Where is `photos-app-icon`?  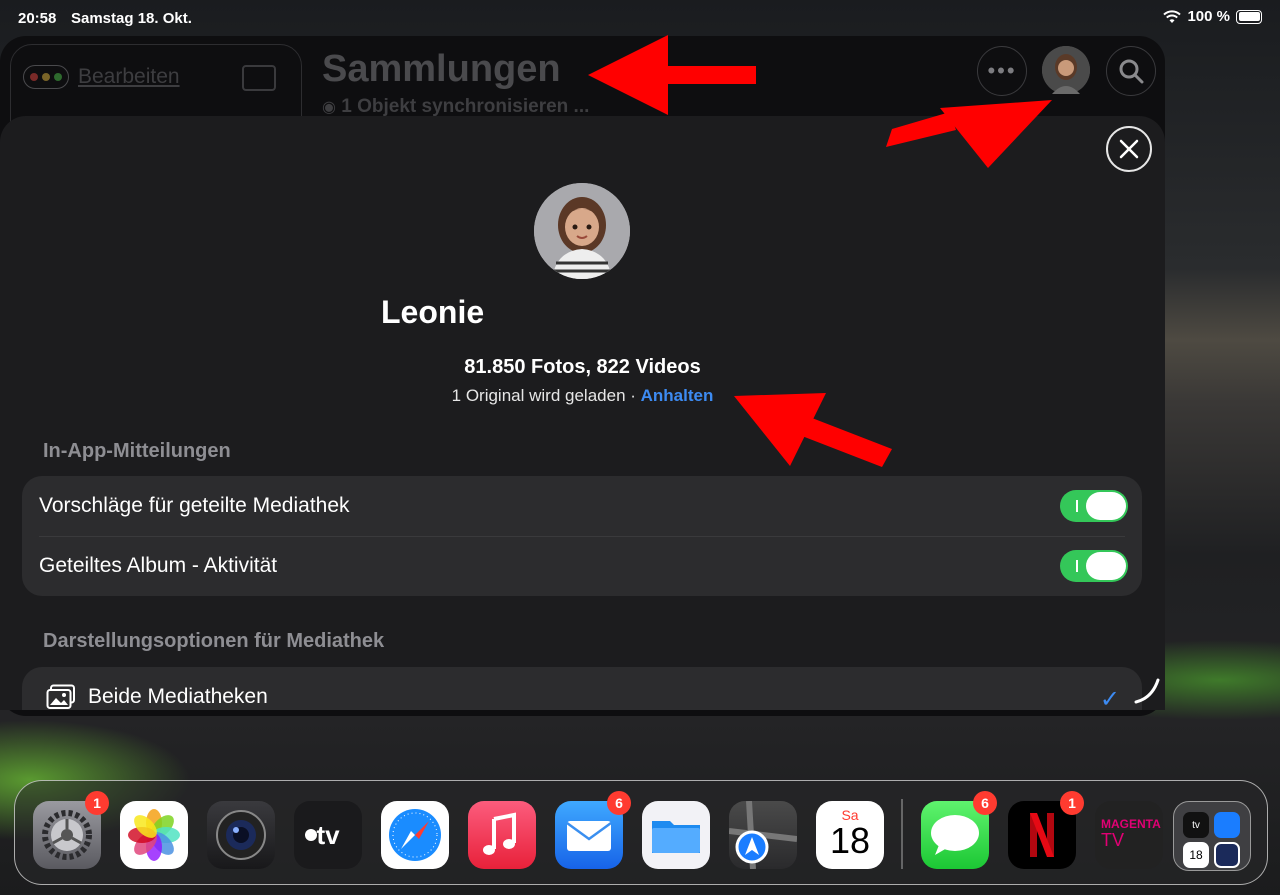
photos-app-icon is located at coordinates (154, 835).